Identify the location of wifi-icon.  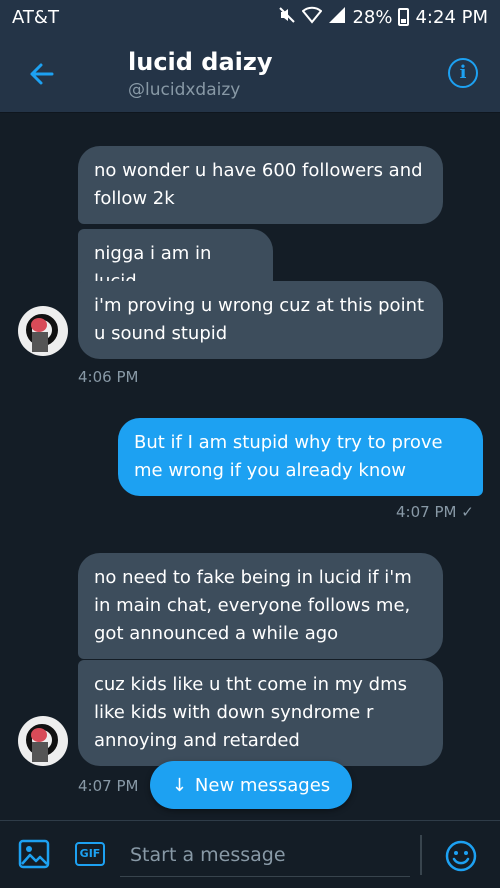
(312, 17).